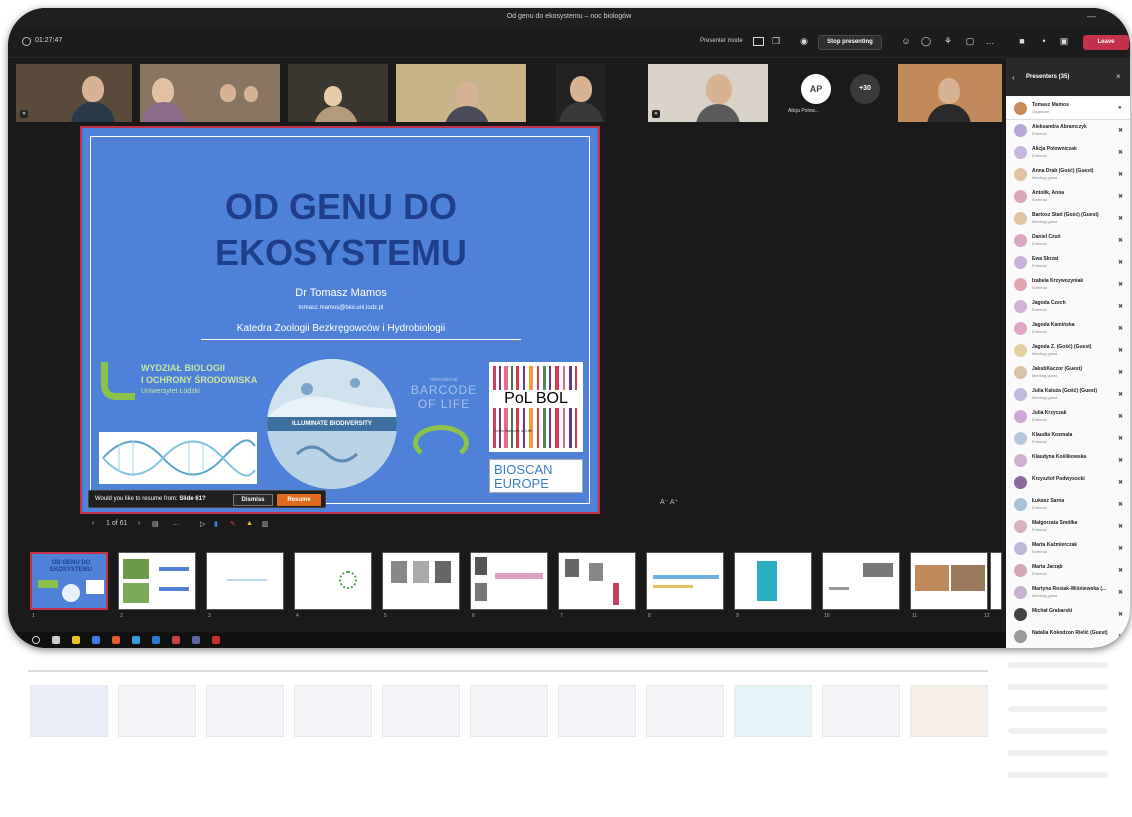 The image size is (1132, 817). Describe the element at coordinates (669, 502) in the screenshot. I see `zoom-controls: A⁻ A⁺` at that location.